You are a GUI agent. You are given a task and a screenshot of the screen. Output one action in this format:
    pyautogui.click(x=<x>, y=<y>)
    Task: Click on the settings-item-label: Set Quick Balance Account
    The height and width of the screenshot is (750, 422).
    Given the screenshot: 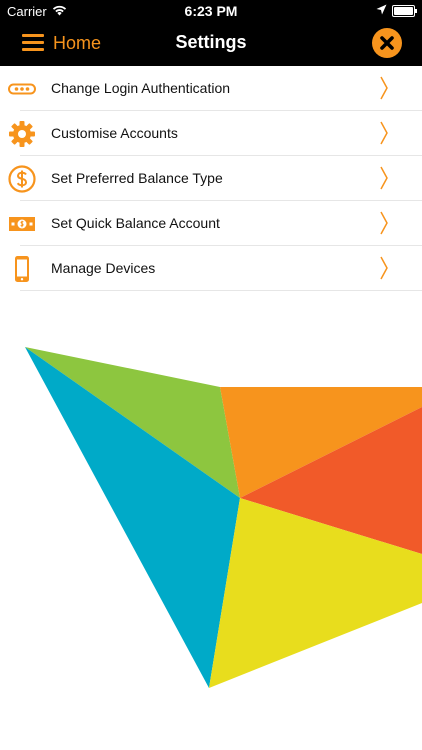 What is the action you would take?
    pyautogui.click(x=135, y=223)
    